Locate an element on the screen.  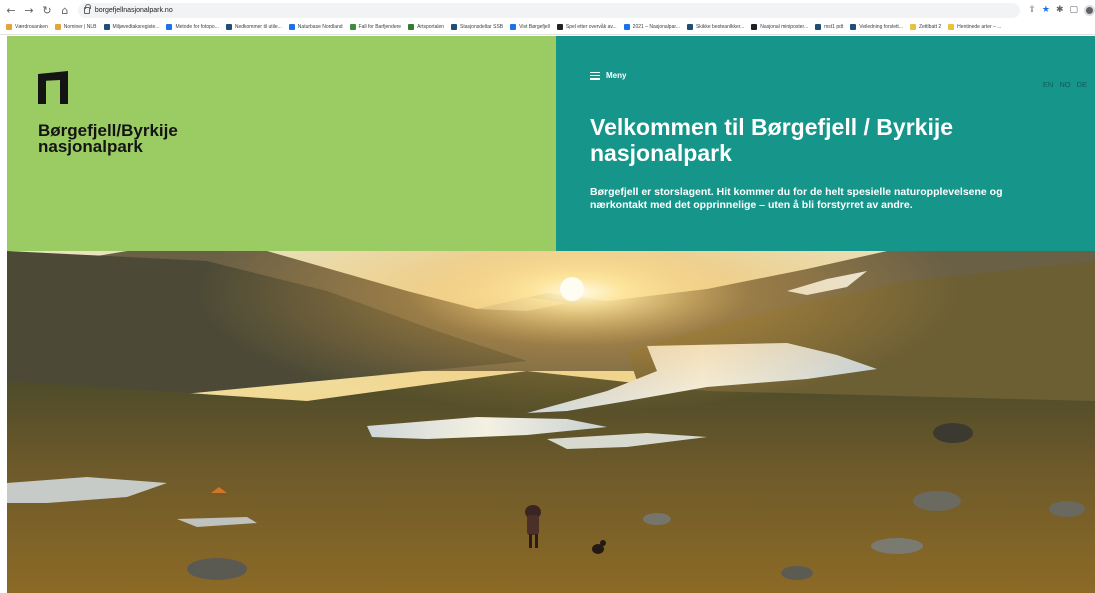
lang-de: DE is located at coordinates (1082, 84).